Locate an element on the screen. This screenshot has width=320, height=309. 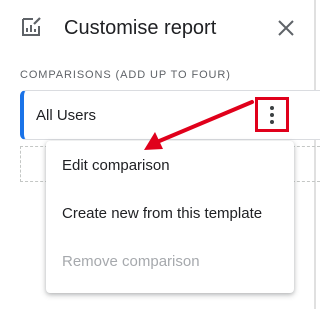
more-vert-icon is located at coordinates (272, 114).